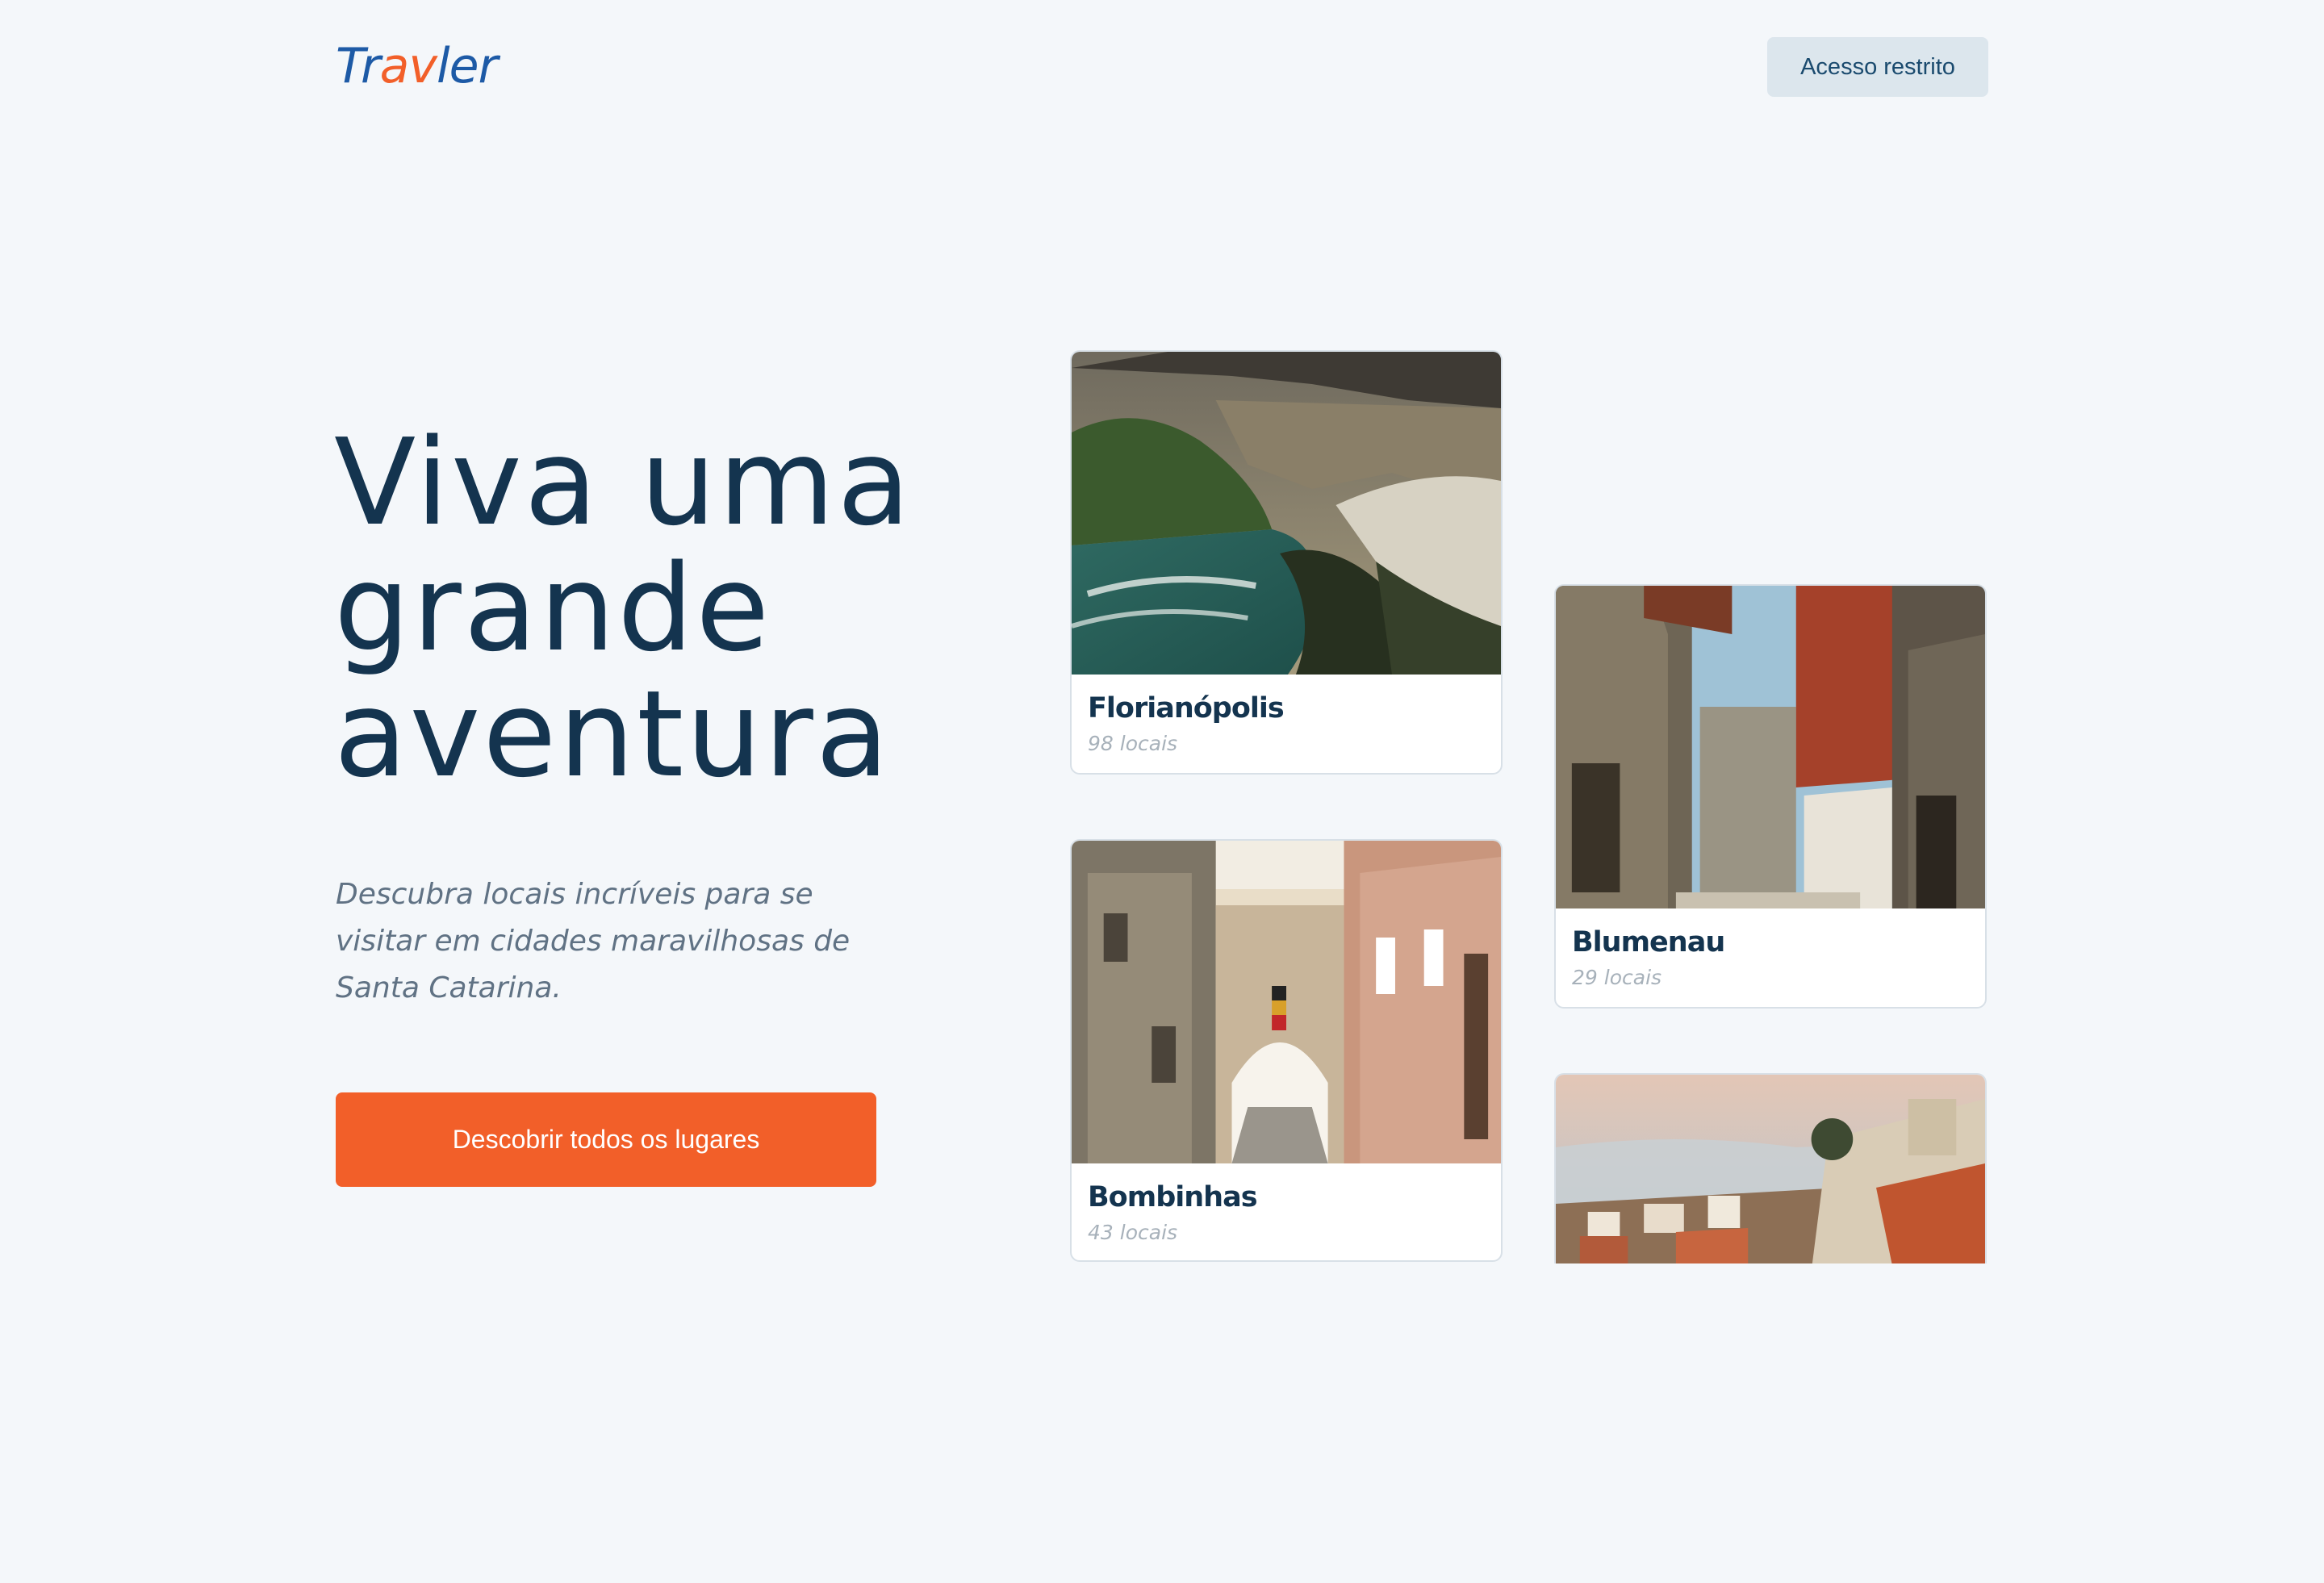  Describe the element at coordinates (1186, 708) in the screenshot. I see `city-name: Florianópolis` at that location.